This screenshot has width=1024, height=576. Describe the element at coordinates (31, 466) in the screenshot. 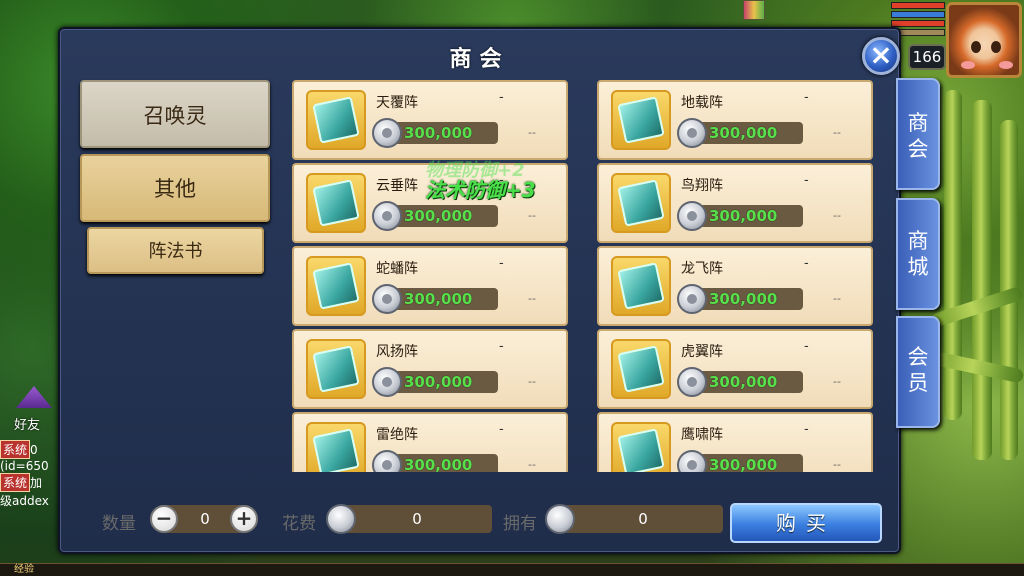

I see `chat-line: (id=650` at that location.